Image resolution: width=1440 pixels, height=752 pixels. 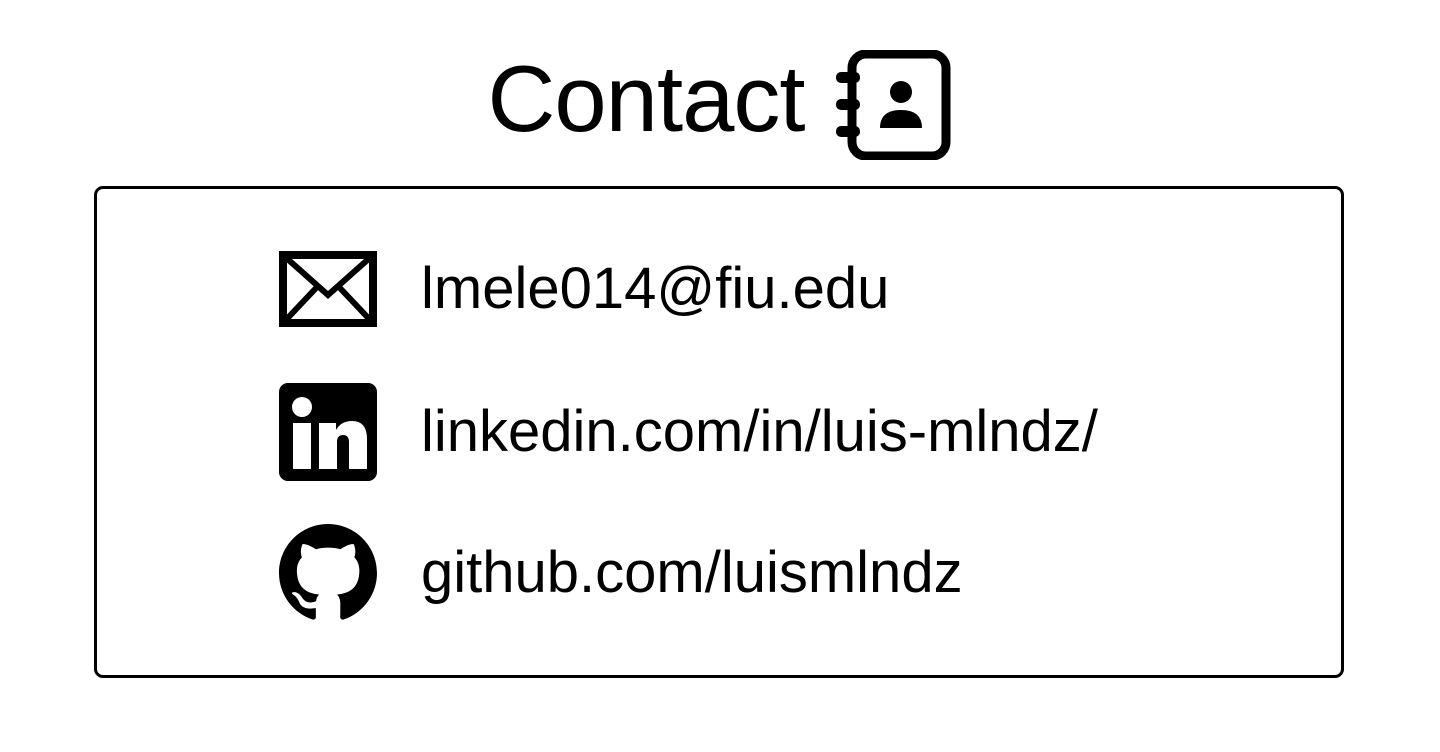 I want to click on linkedin-link: linkedin.com/in/luis-mlndz/, so click(x=759, y=432).